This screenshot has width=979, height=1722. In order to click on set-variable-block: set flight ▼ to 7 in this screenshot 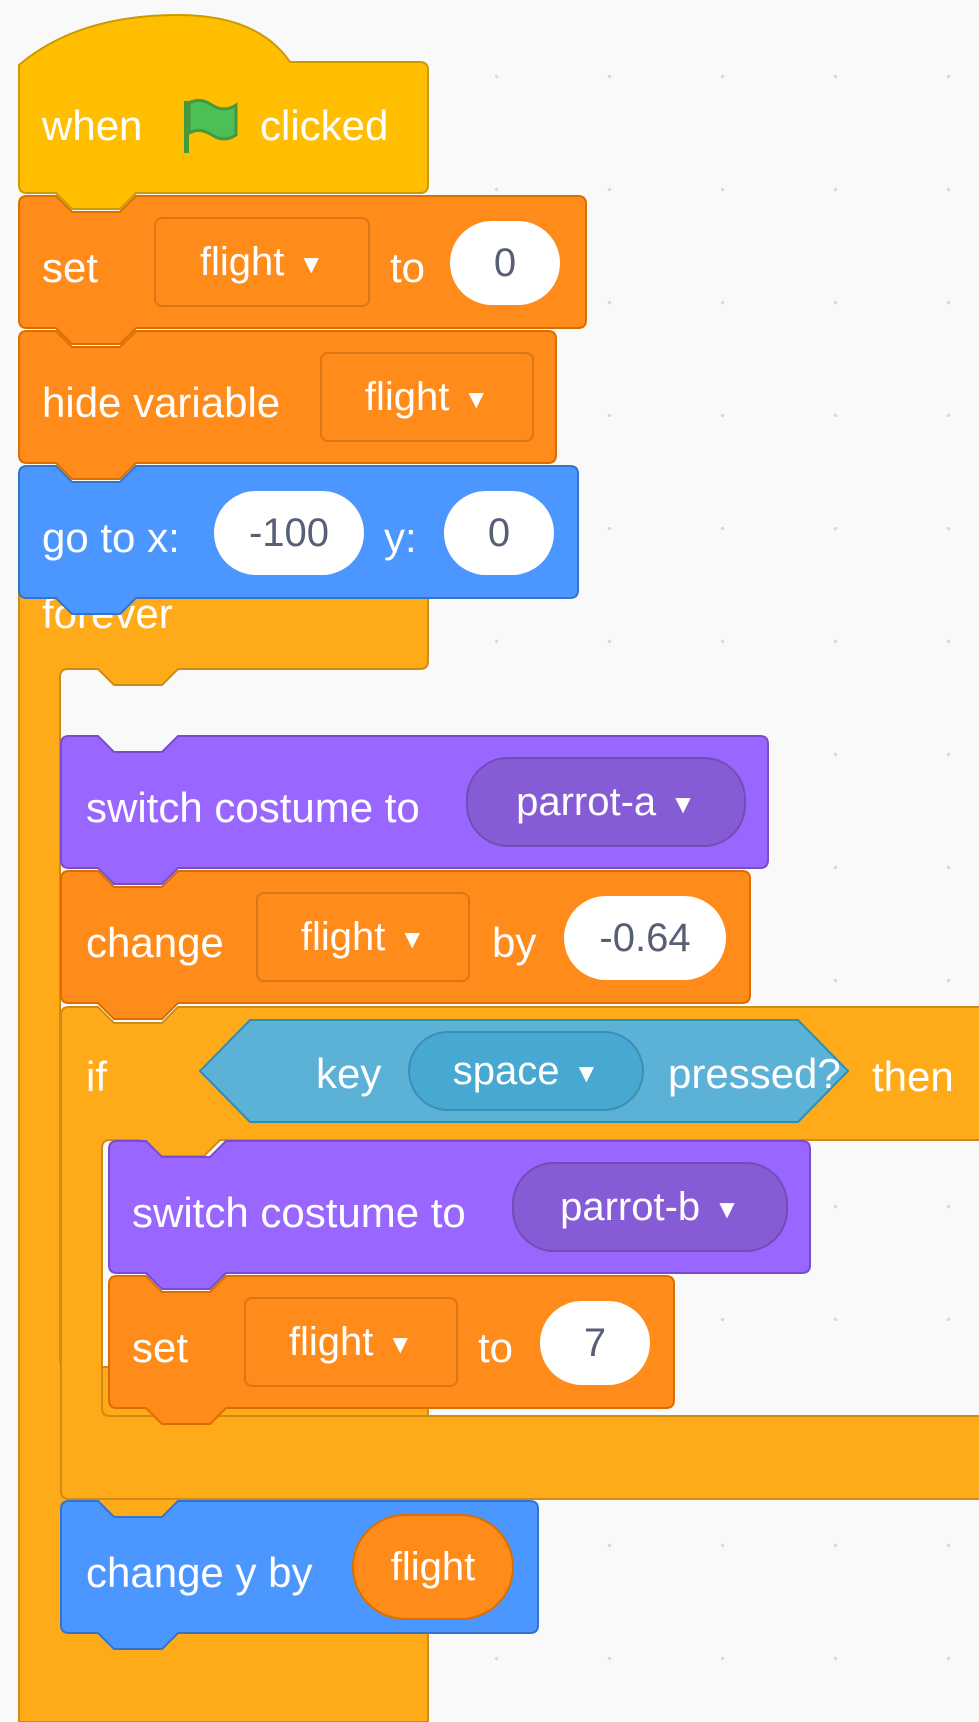, I will do `click(392, 1350)`.